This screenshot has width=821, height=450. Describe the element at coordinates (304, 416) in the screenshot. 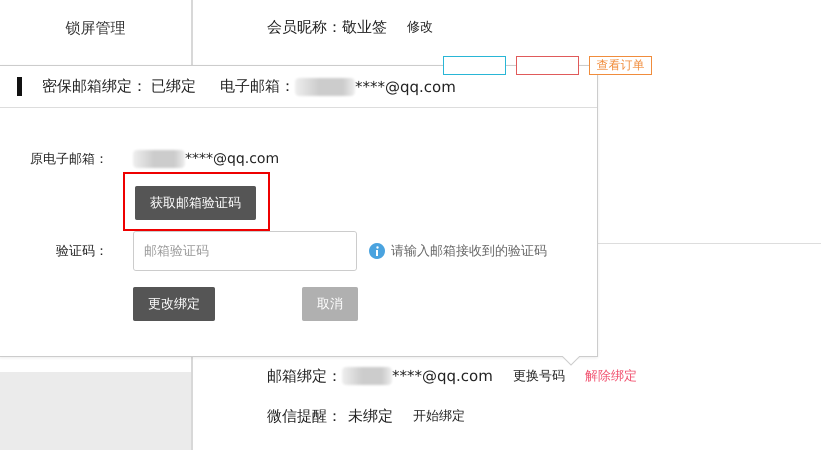

I see `wechat-label: 微信提醒：` at that location.